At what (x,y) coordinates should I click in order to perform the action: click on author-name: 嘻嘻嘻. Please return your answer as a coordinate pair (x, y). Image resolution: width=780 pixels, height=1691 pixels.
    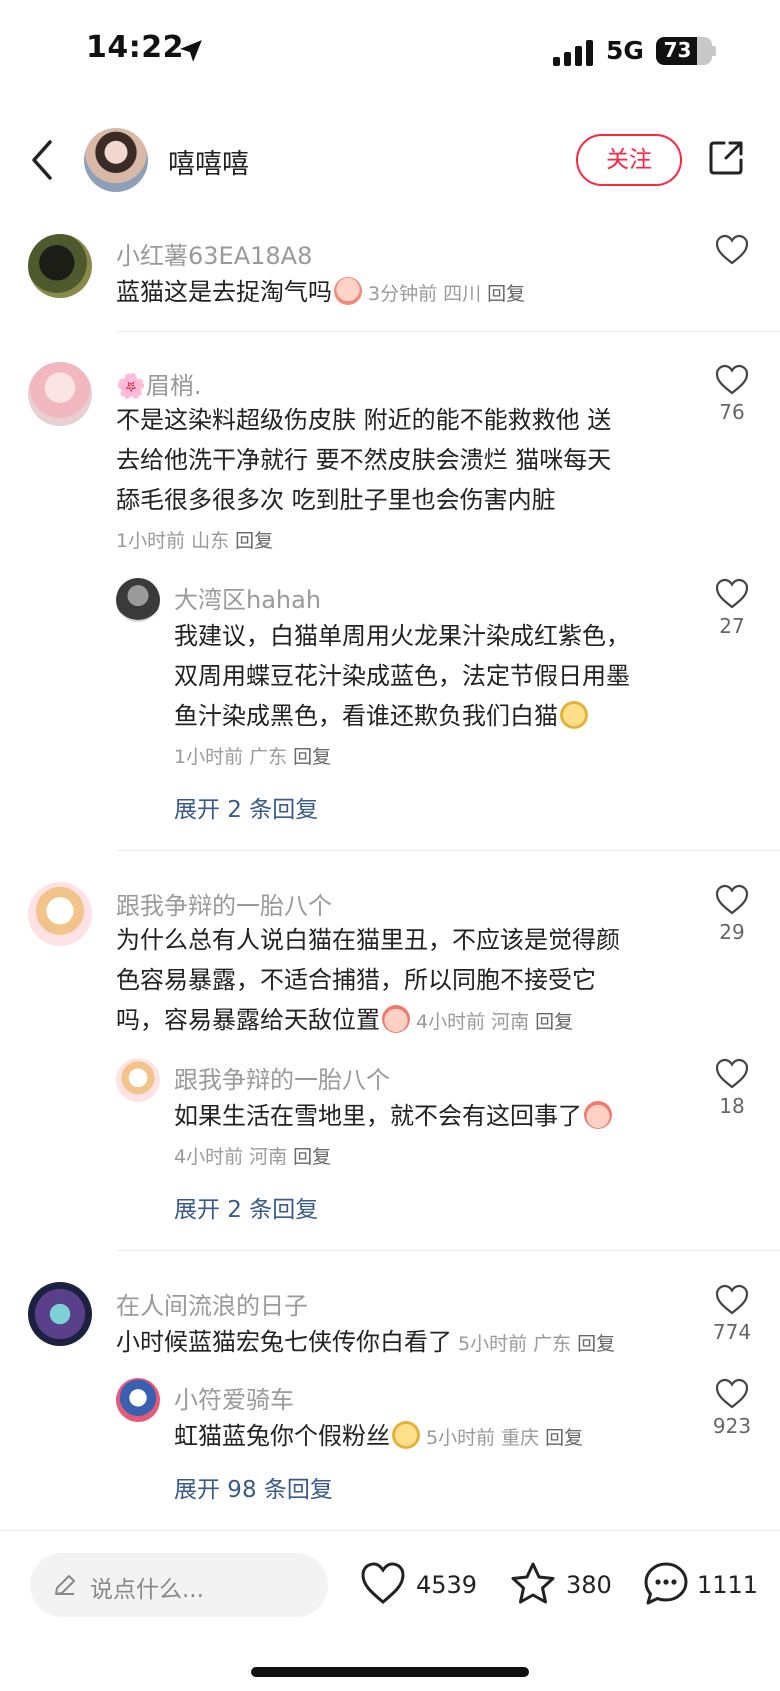
    Looking at the image, I should click on (208, 161).